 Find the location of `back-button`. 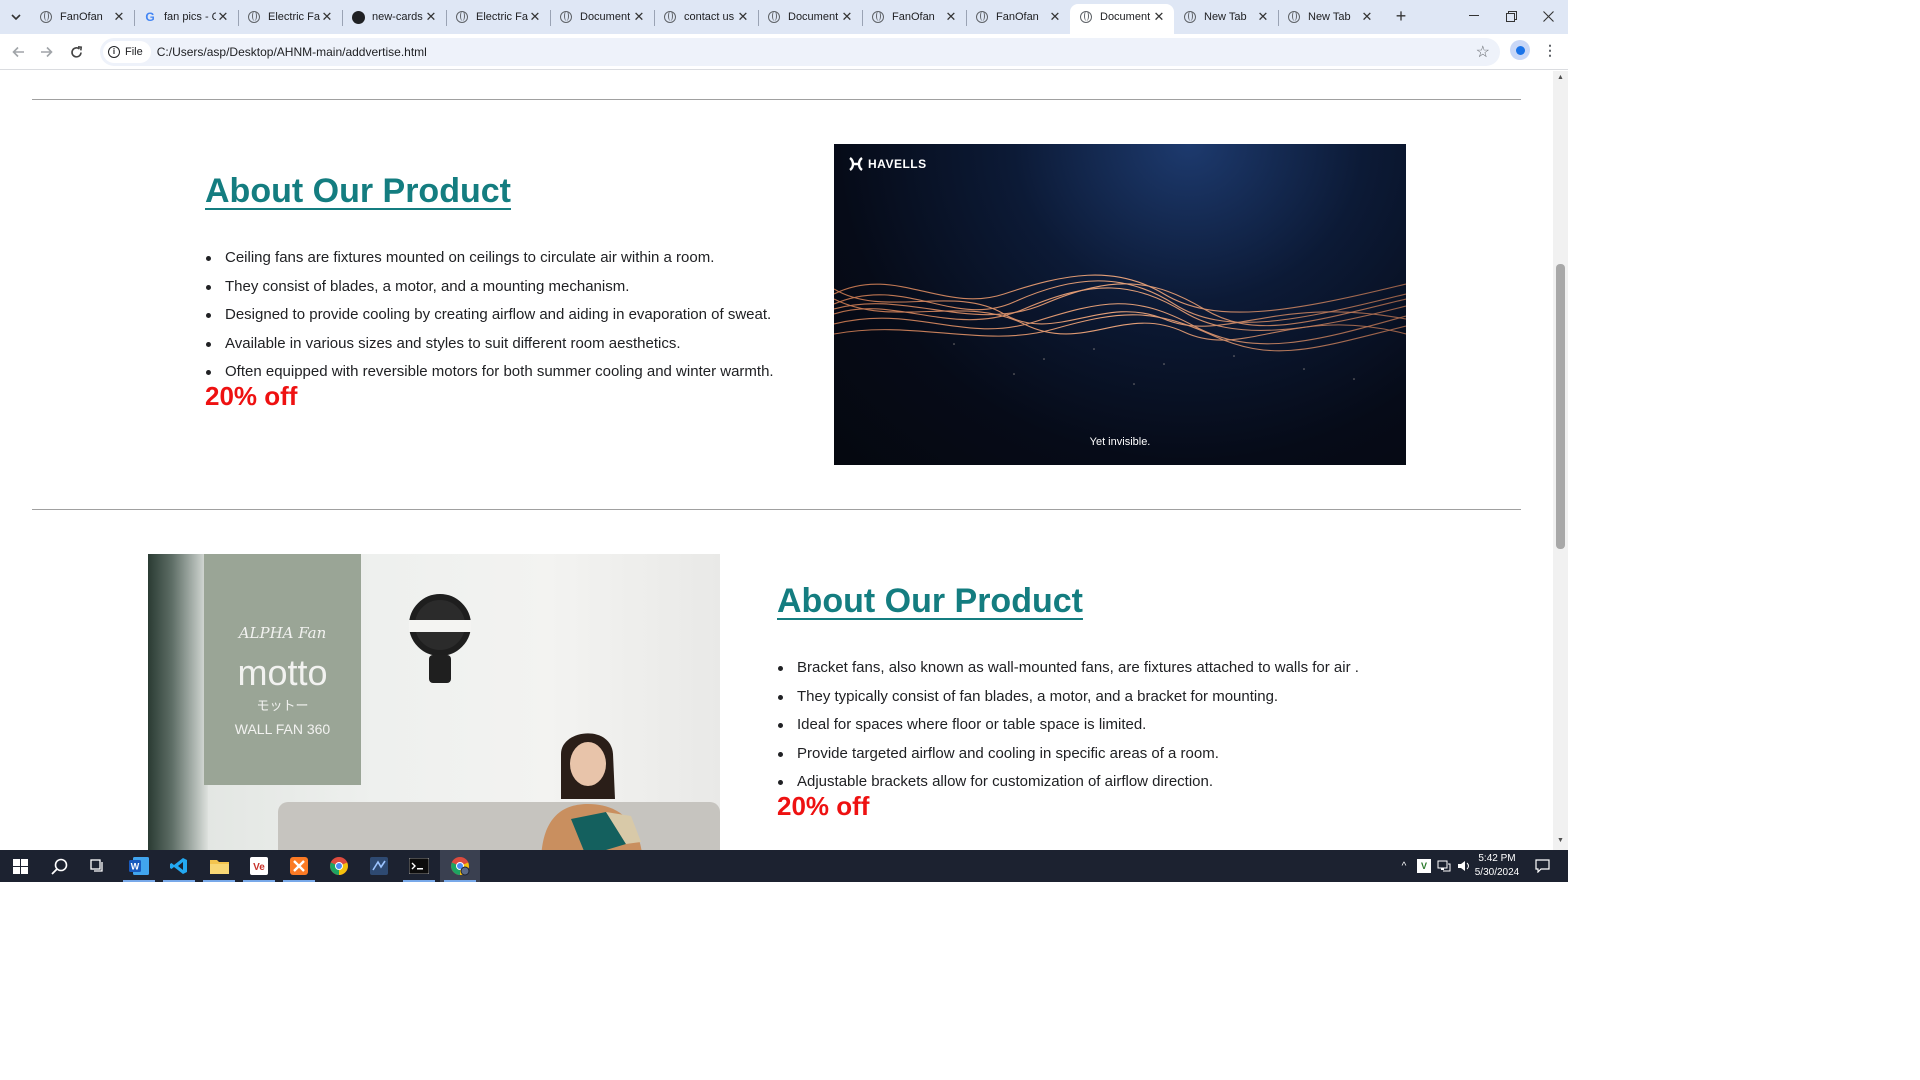

back-button is located at coordinates (18, 52).